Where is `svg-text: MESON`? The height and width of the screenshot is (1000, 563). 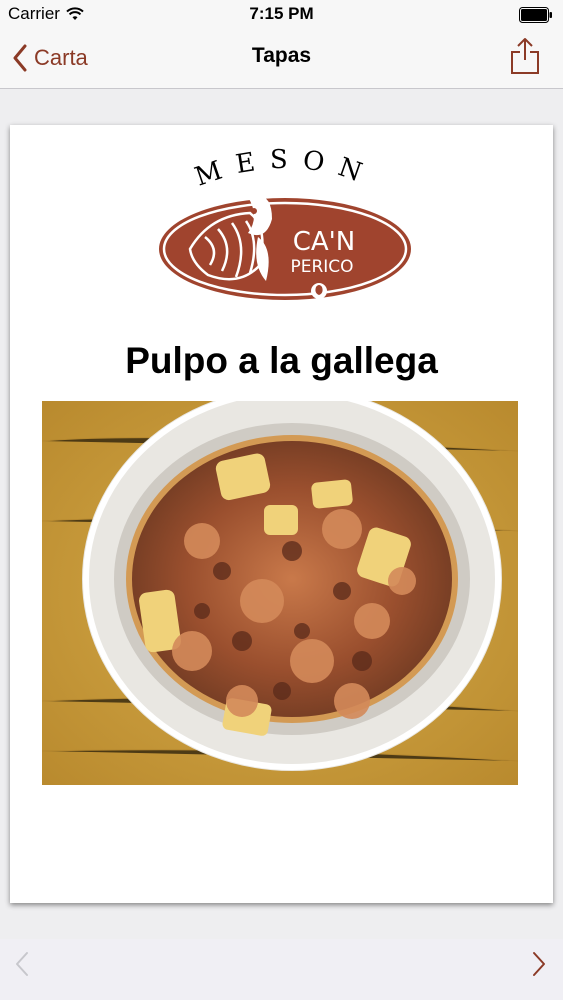 svg-text: MESON is located at coordinates (285, 169).